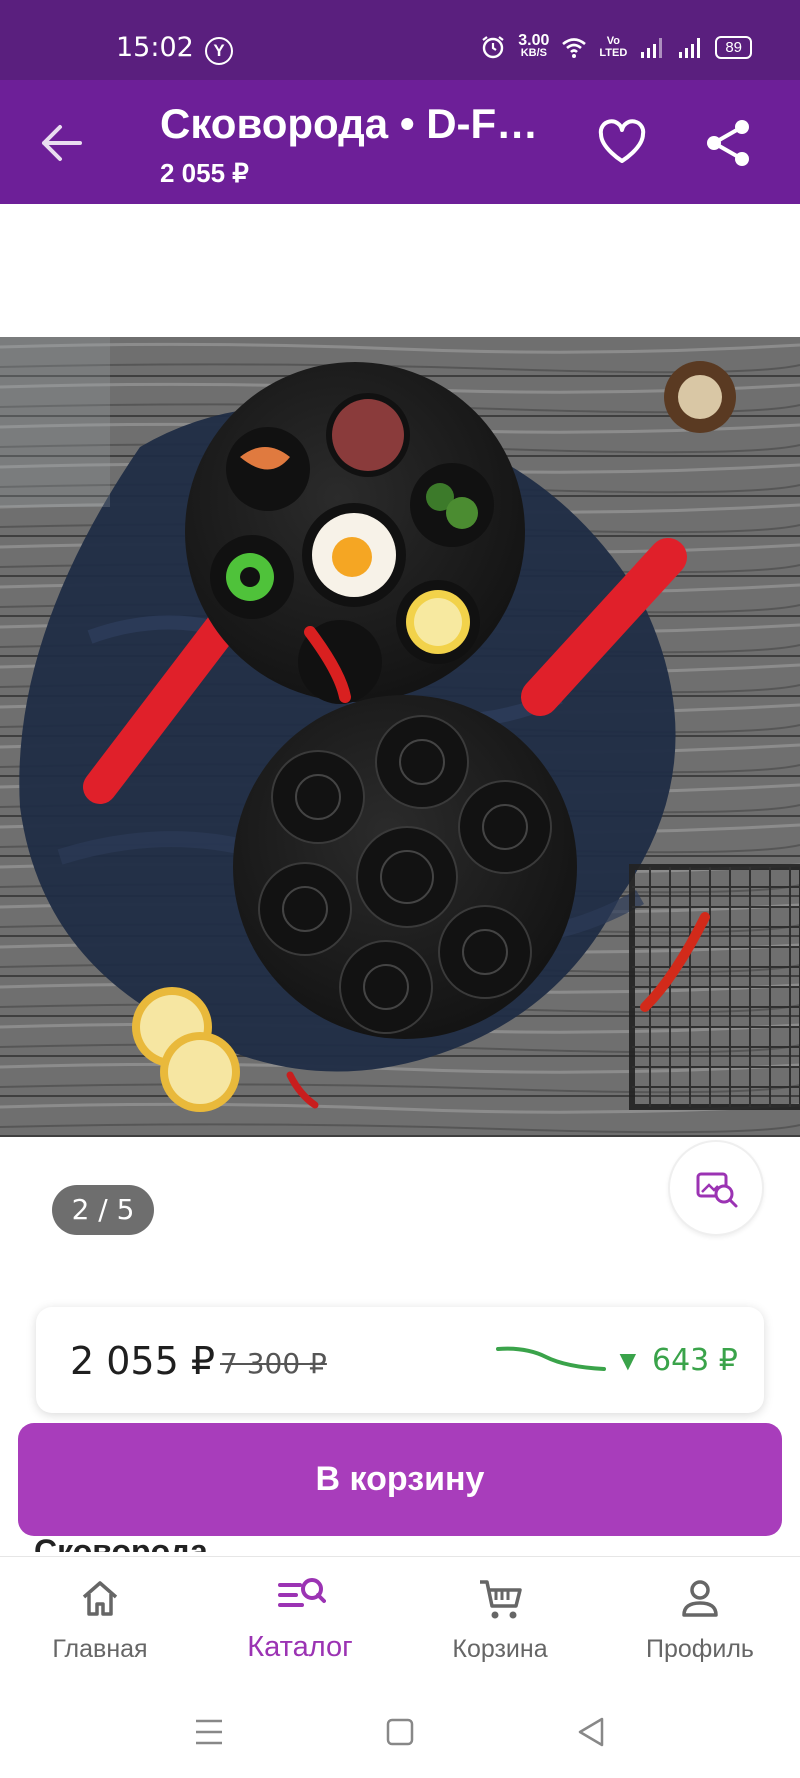 This screenshot has height=1778, width=800. I want to click on nav-item-profile: Профиль, so click(700, 1621).